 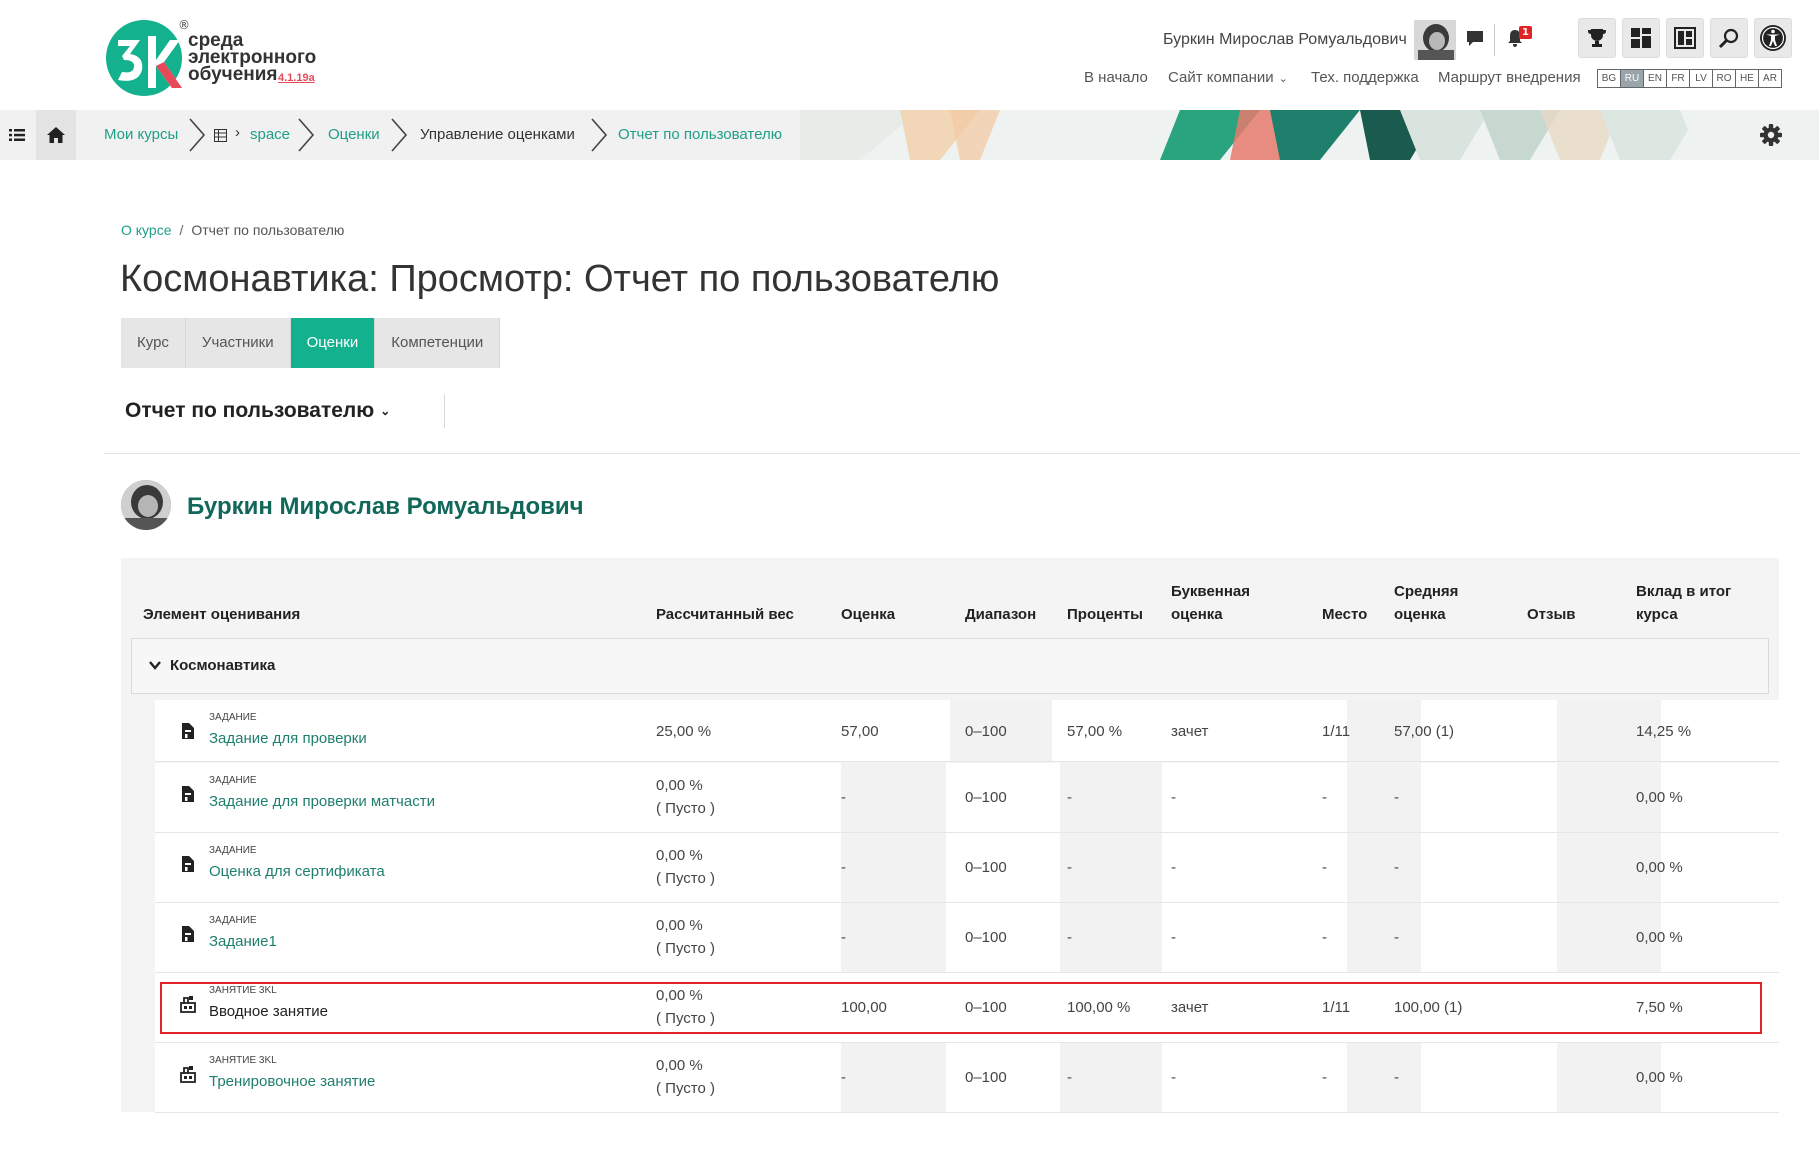 What do you see at coordinates (141, 134) in the screenshot?
I see `crumb-my-courses: Мои курсы` at bounding box center [141, 134].